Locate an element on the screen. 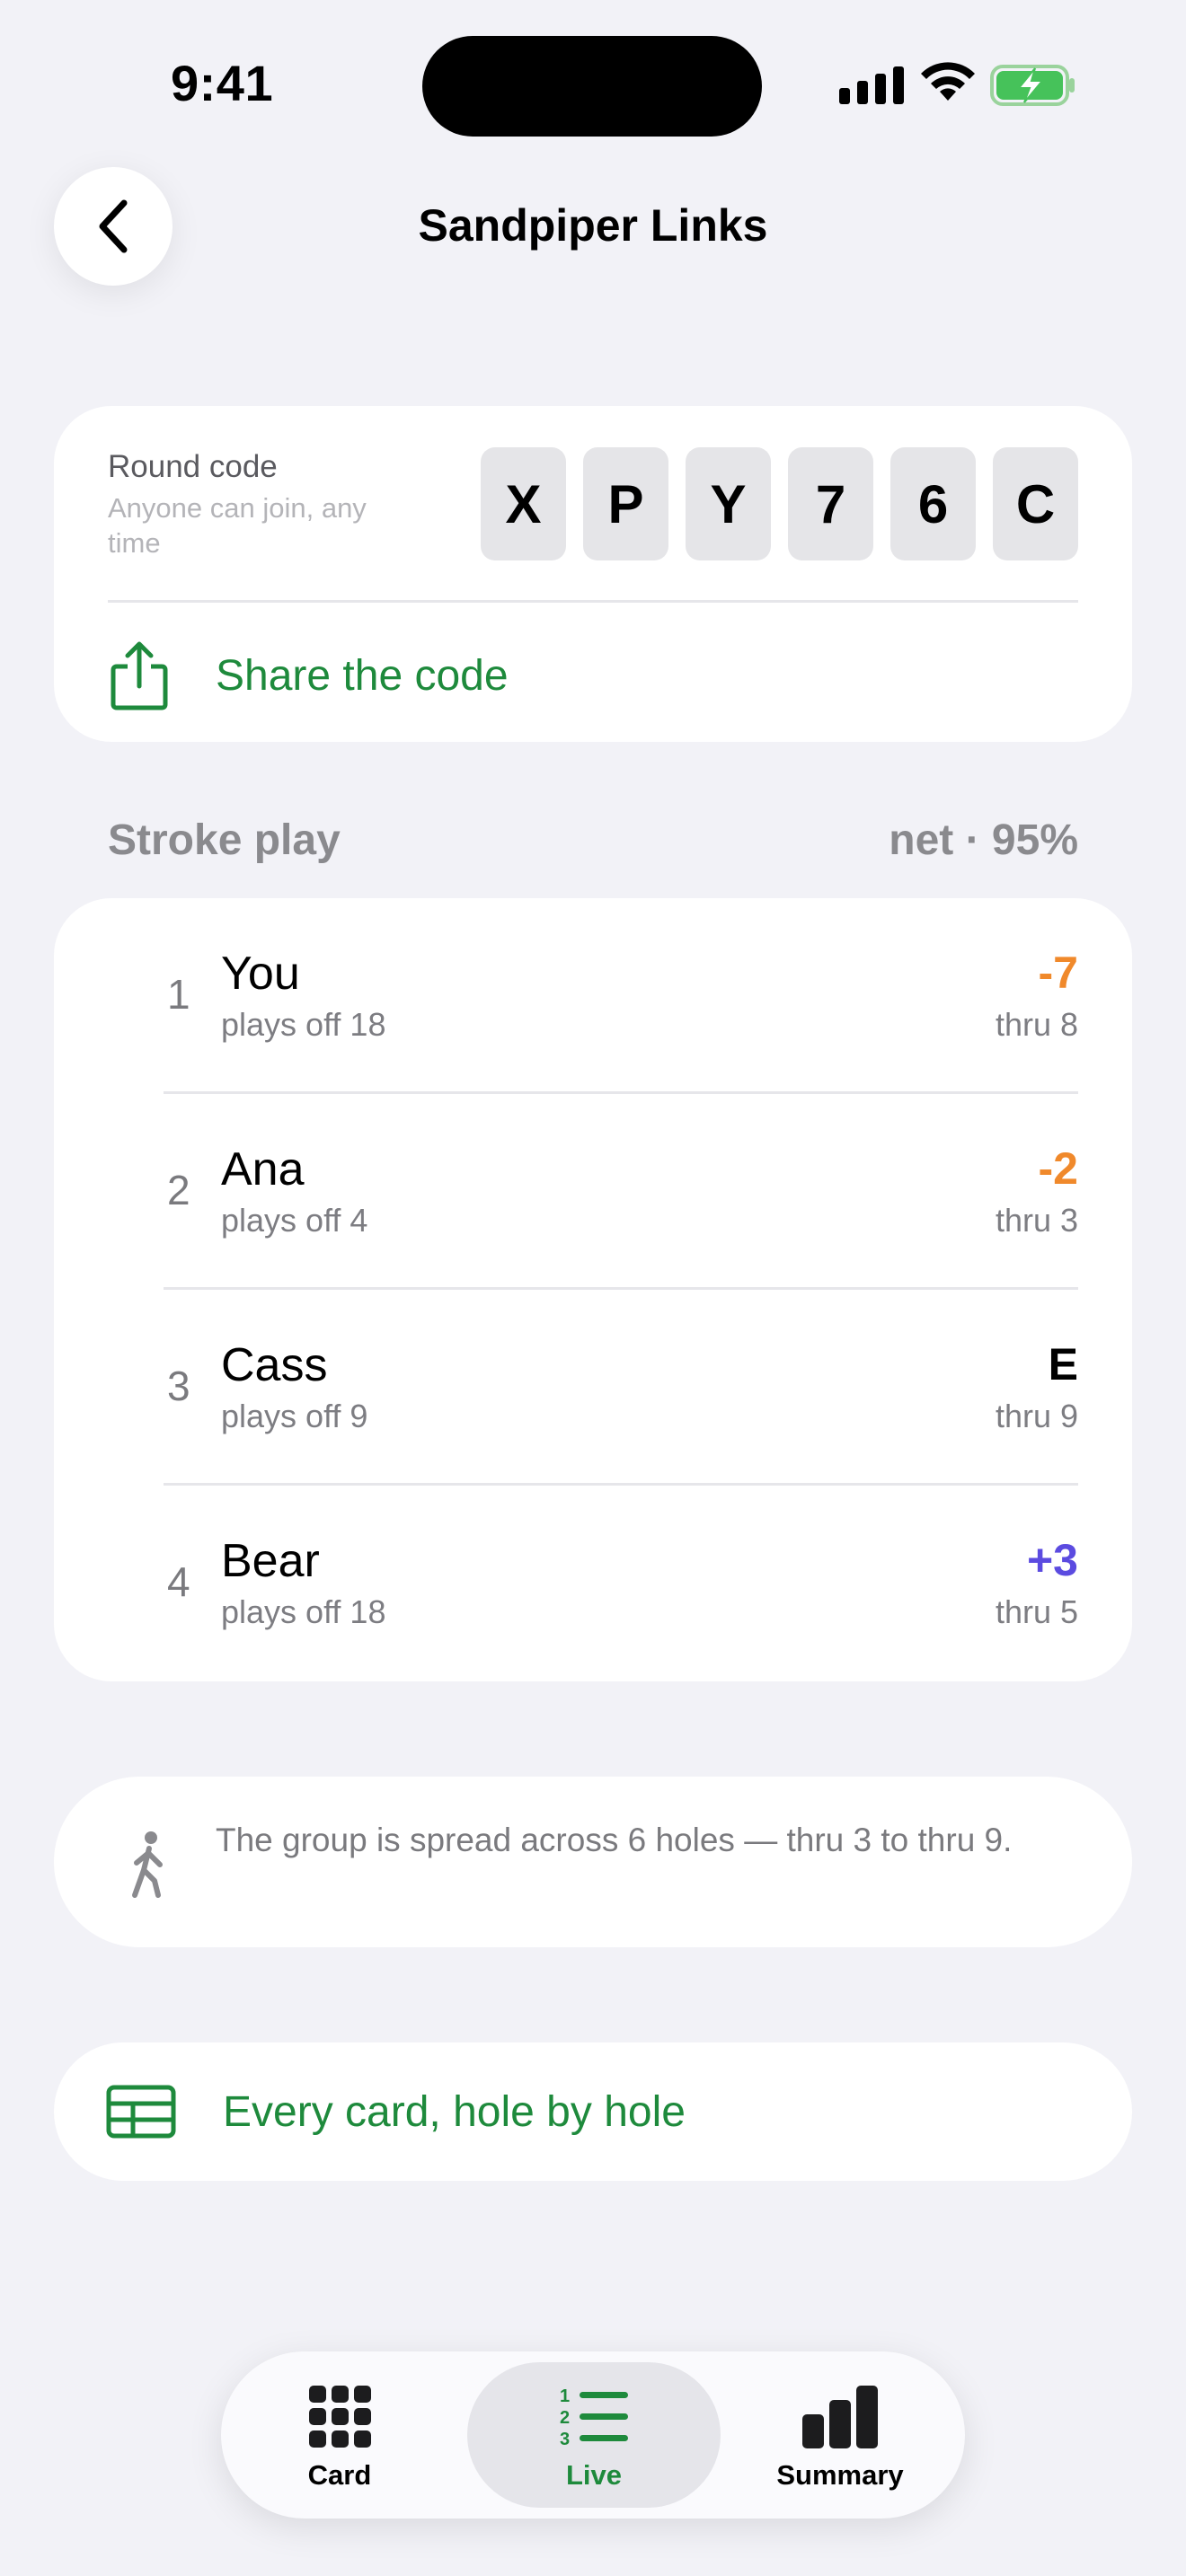  svg-text: 1 is located at coordinates (565, 2396).